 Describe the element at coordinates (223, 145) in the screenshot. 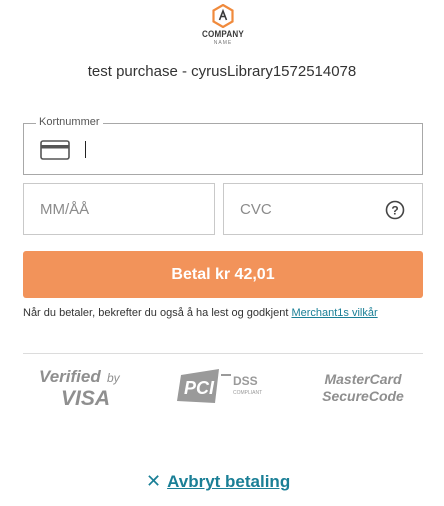

I see `card-number-field: Kortnummer` at that location.